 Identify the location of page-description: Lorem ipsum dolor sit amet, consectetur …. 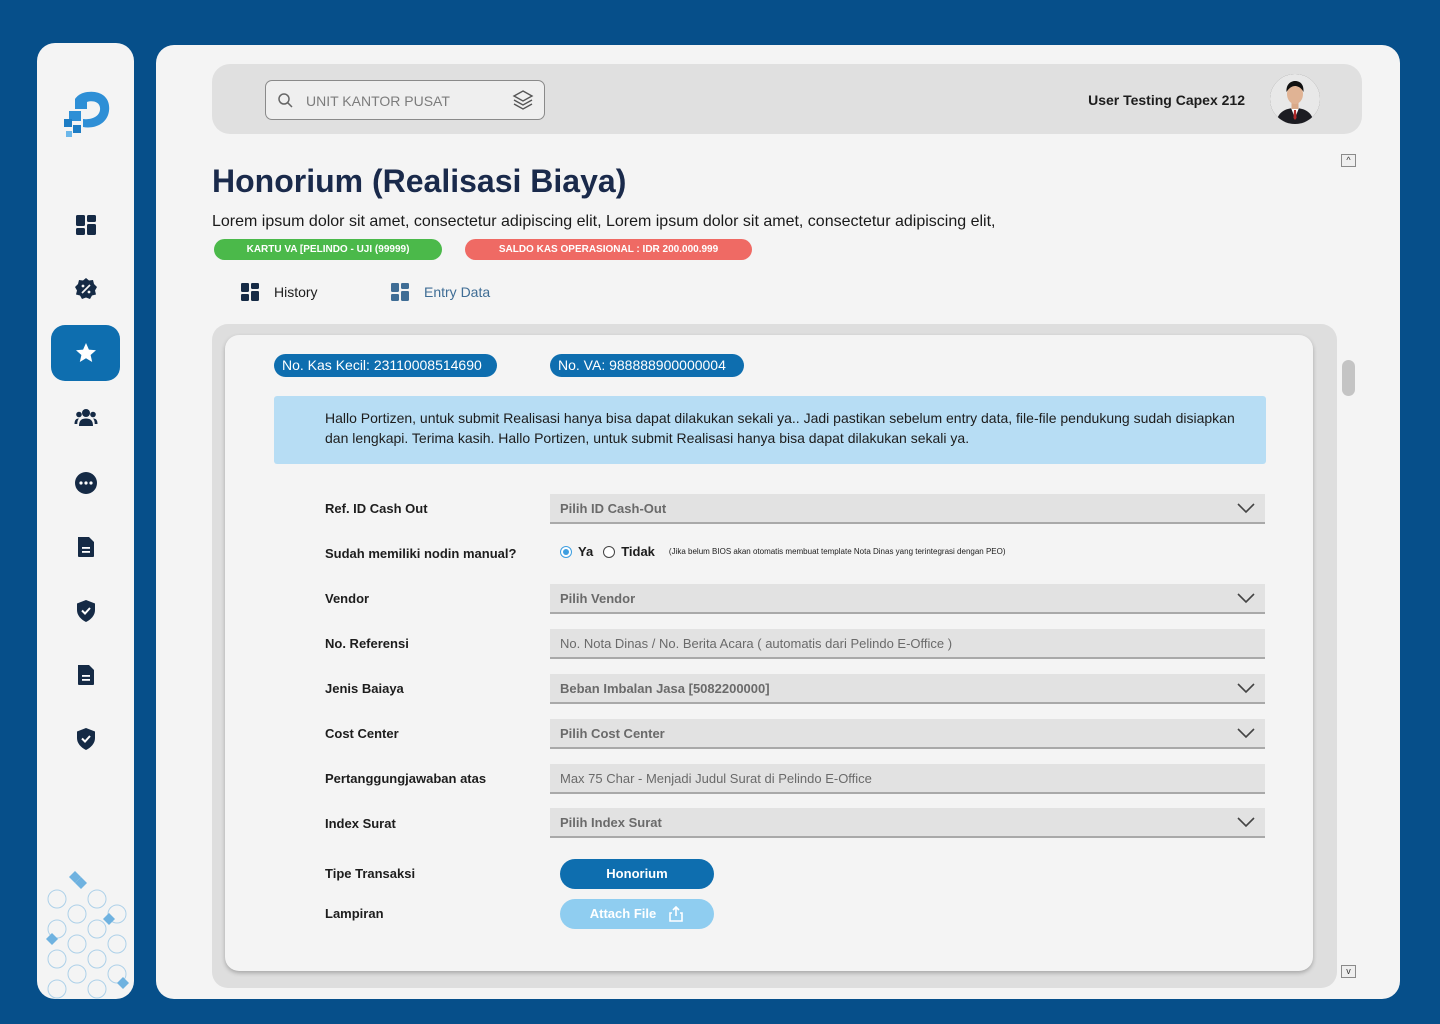
(604, 221).